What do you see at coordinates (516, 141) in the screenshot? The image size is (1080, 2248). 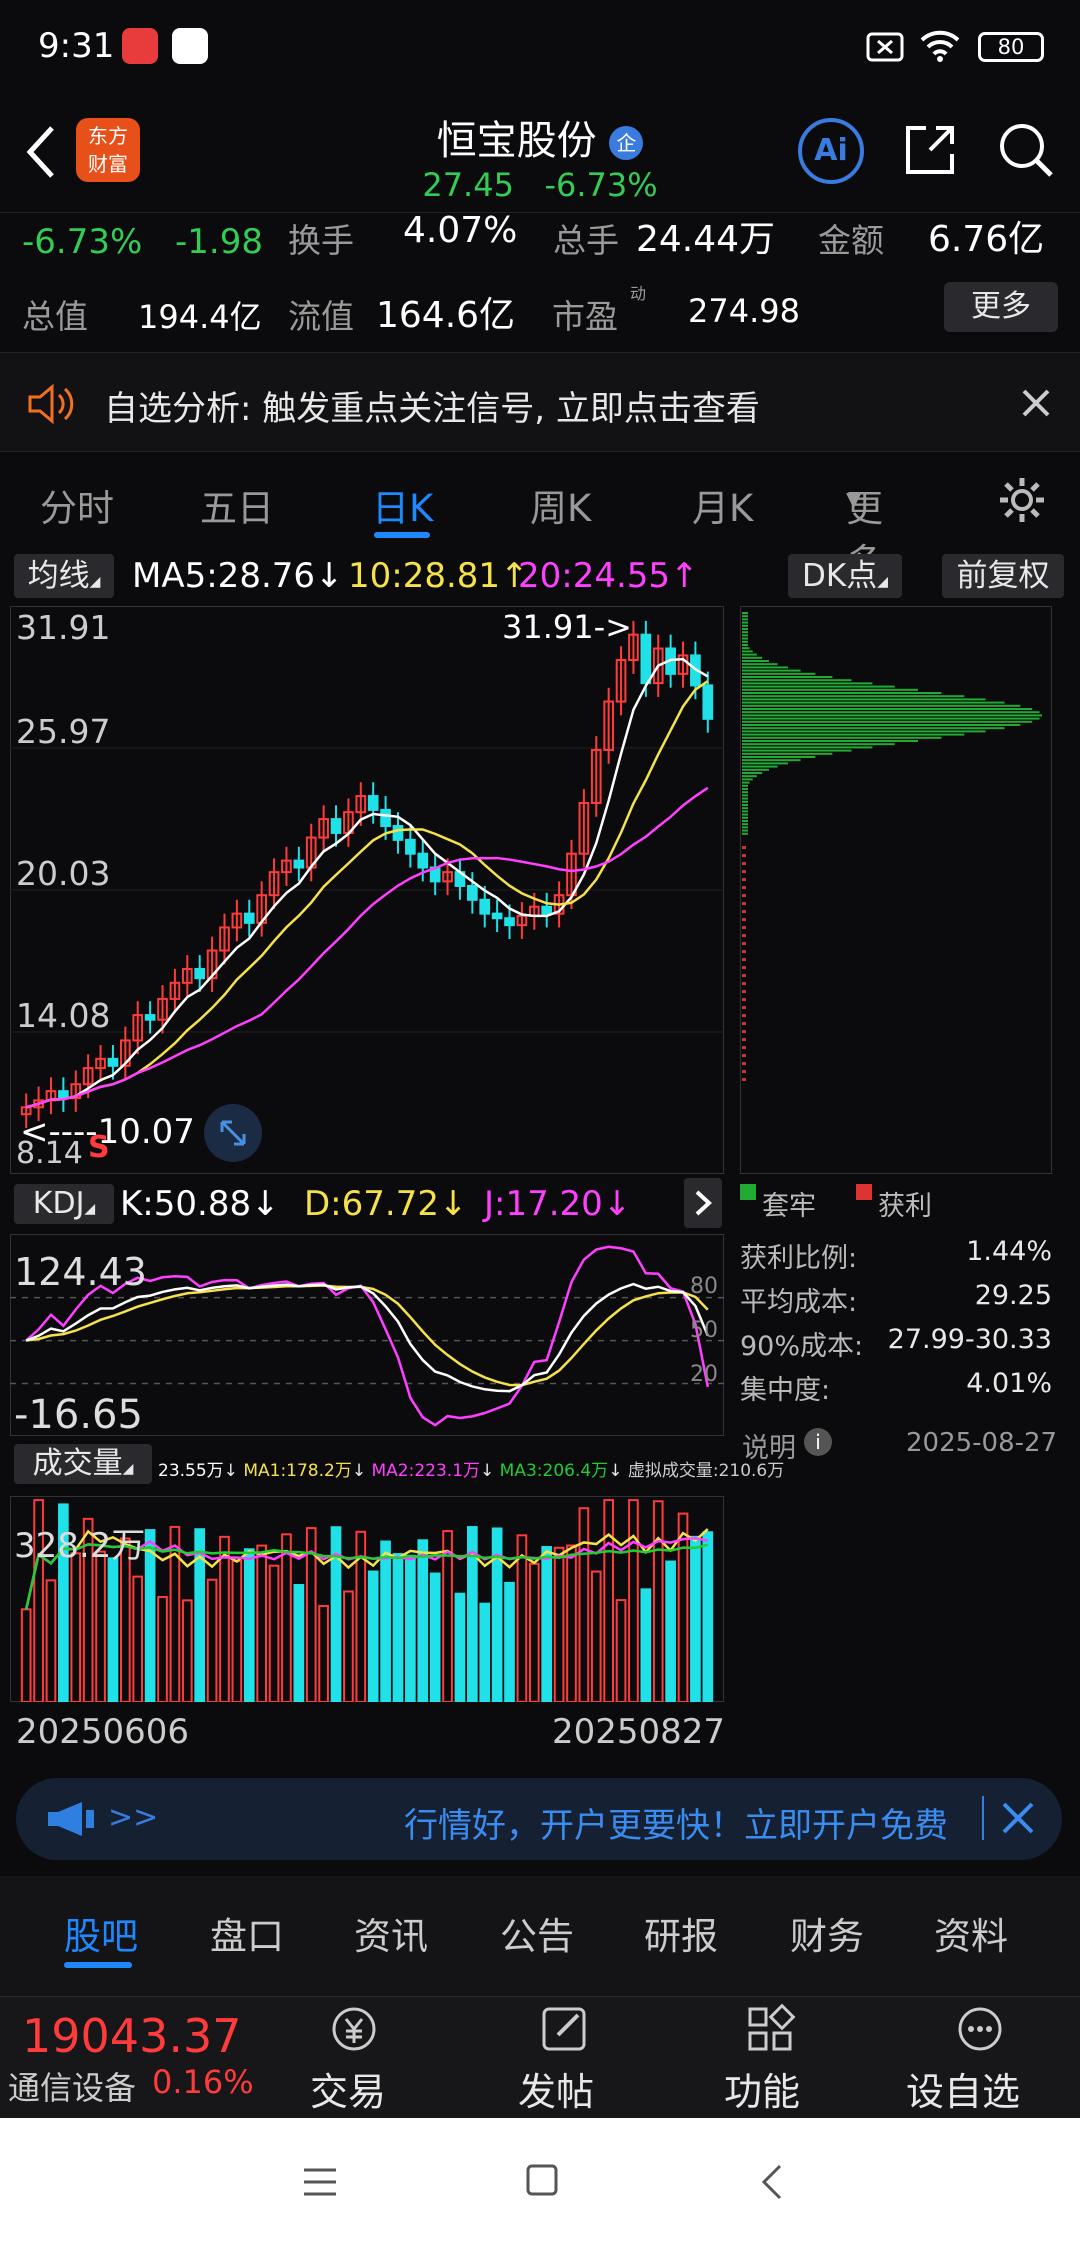 I see `stock-name: 恒宝股份` at bounding box center [516, 141].